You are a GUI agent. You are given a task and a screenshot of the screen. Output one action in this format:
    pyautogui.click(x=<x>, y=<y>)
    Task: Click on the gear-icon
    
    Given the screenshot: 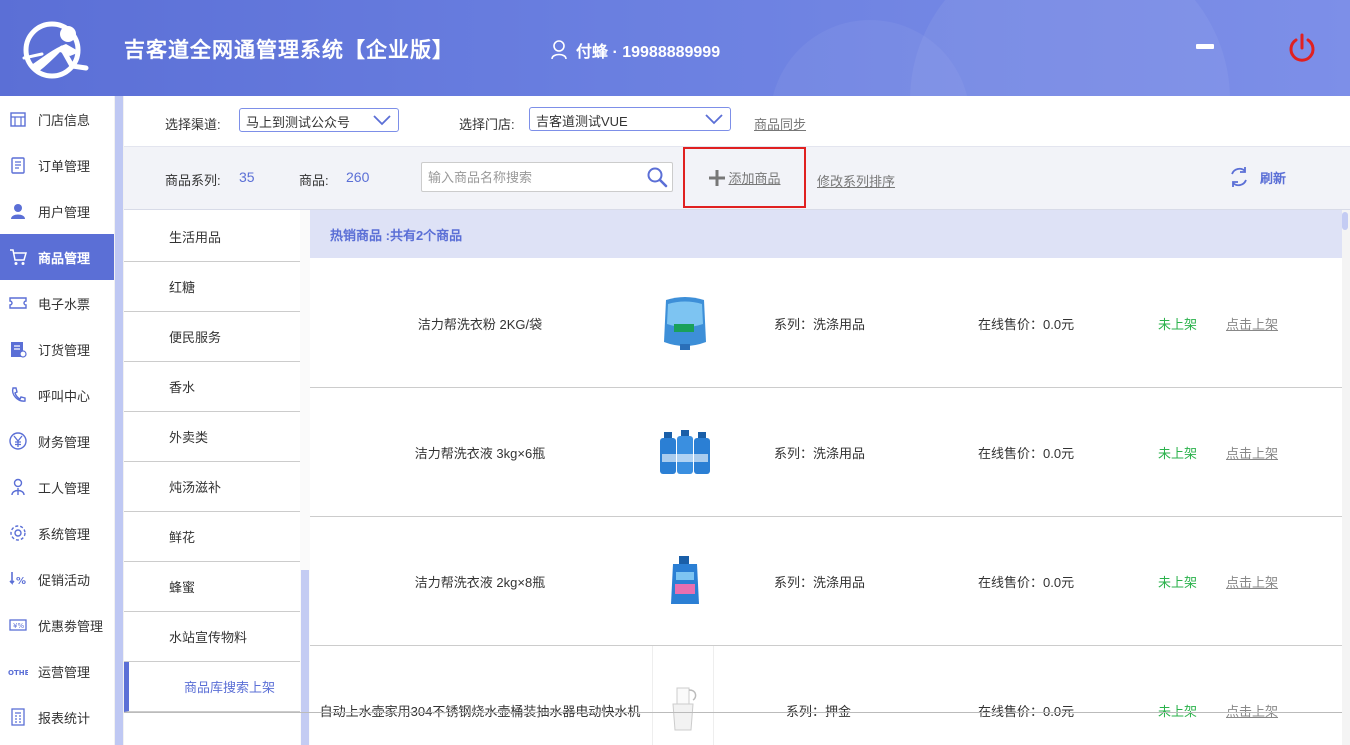 What is the action you would take?
    pyautogui.click(x=18, y=533)
    